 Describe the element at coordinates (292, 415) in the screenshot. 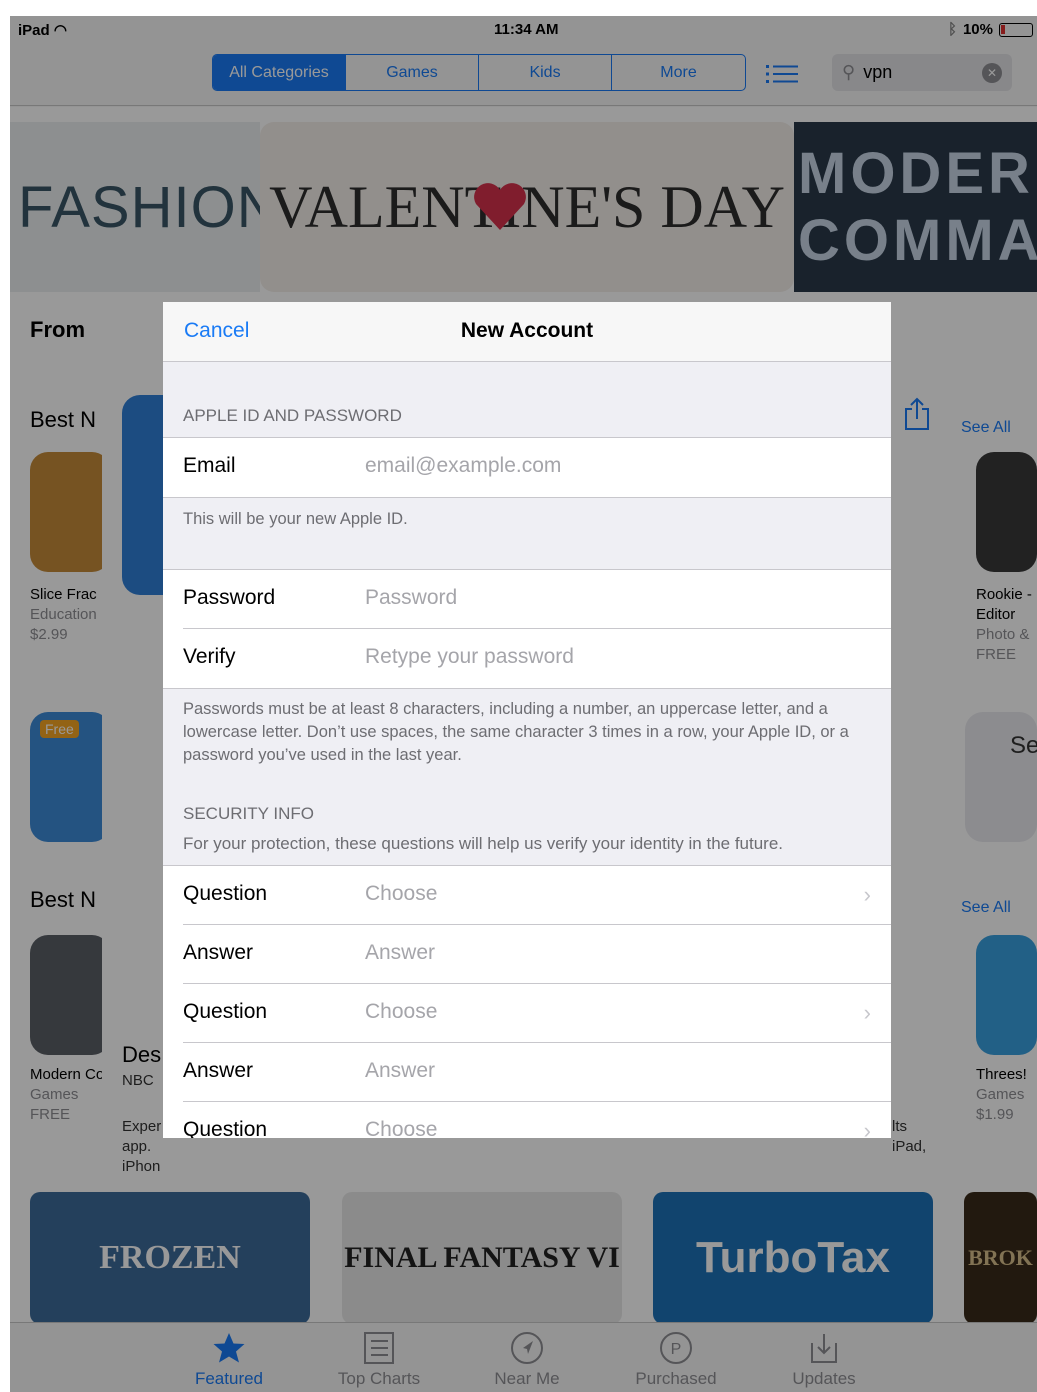

I see `section-header-apple-id: APPLE ID AND PASSWORD` at that location.